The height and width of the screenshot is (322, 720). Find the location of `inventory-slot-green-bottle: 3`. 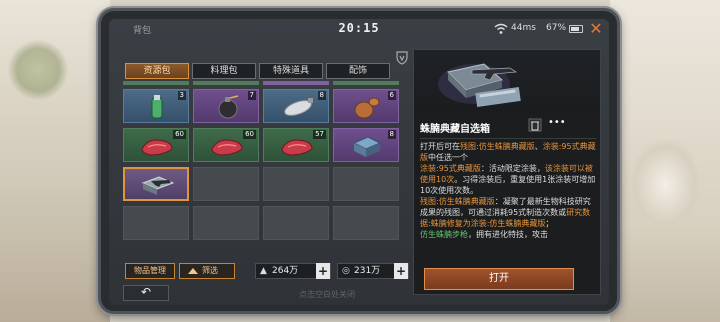

inventory-slot-green-bottle: 3 is located at coordinates (156, 106).